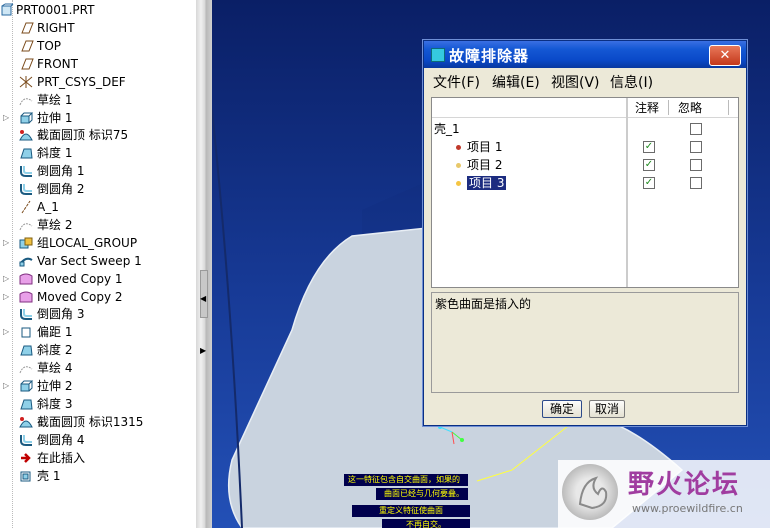  I want to click on tree-item-label: FRONT, so click(57, 63).